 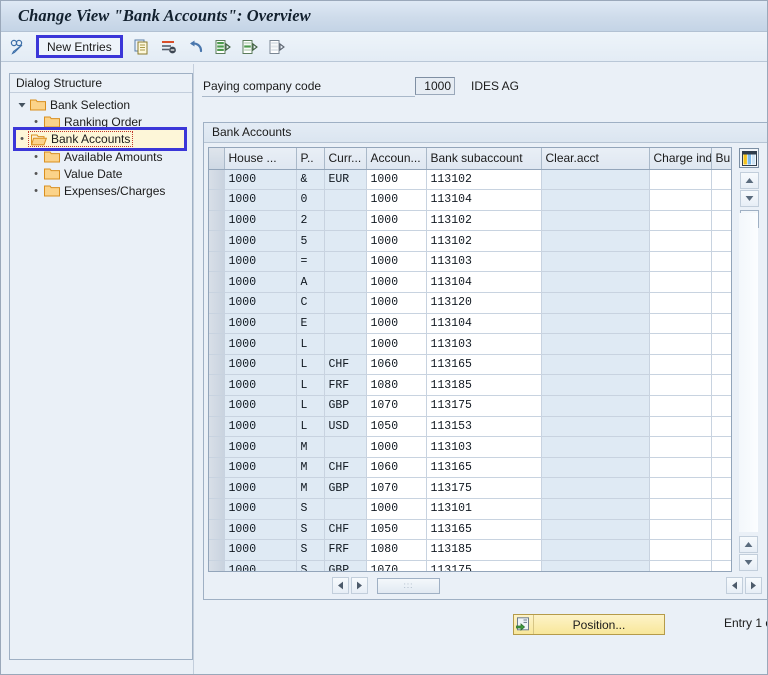 I want to click on cell-currency: FRF, so click(x=345, y=550).